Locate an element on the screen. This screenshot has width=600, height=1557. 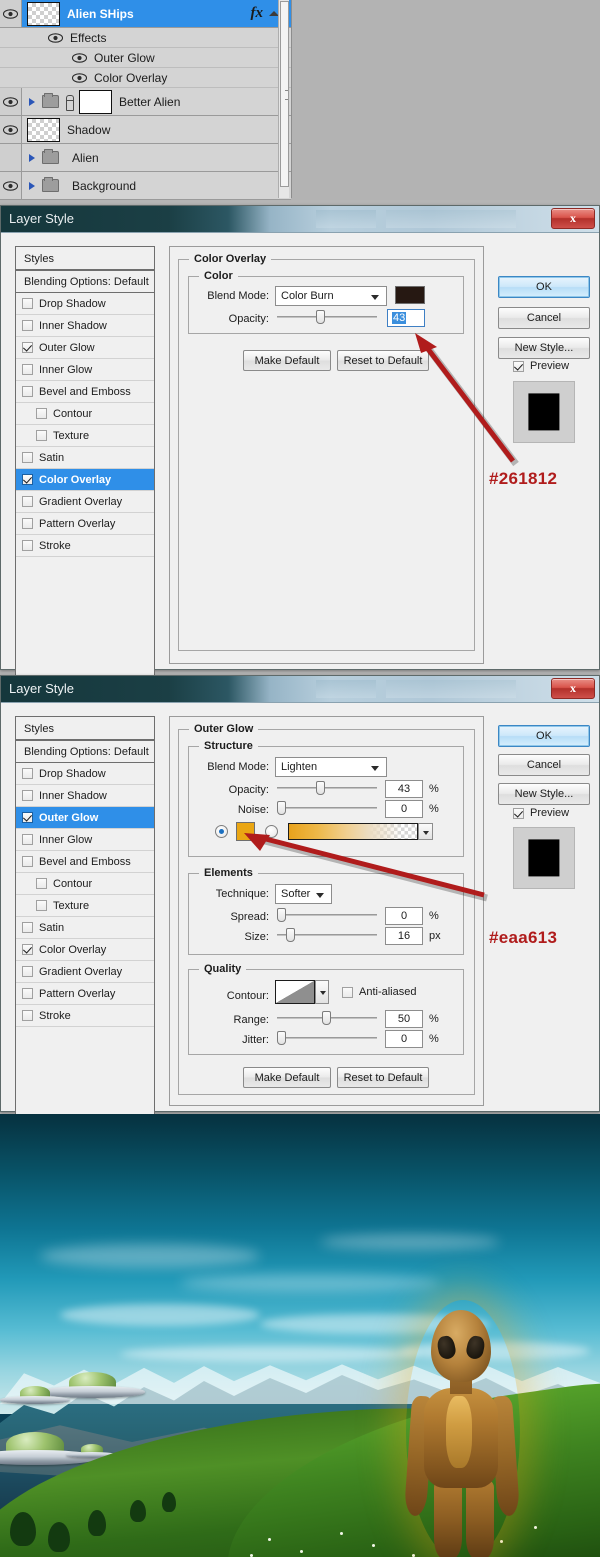
opacity-slider is located at coordinates (327, 788).